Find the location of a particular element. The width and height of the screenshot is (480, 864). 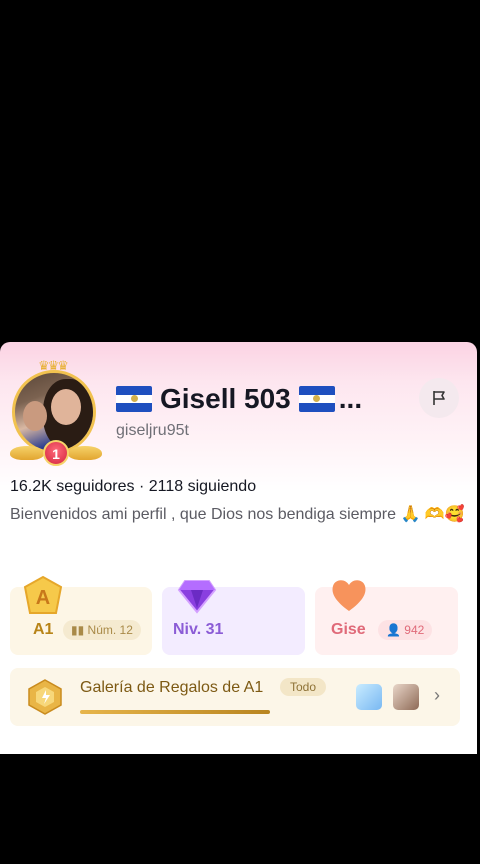

fan-club-rank-chip: ▮▮ Núm. 12 is located at coordinates (102, 630).